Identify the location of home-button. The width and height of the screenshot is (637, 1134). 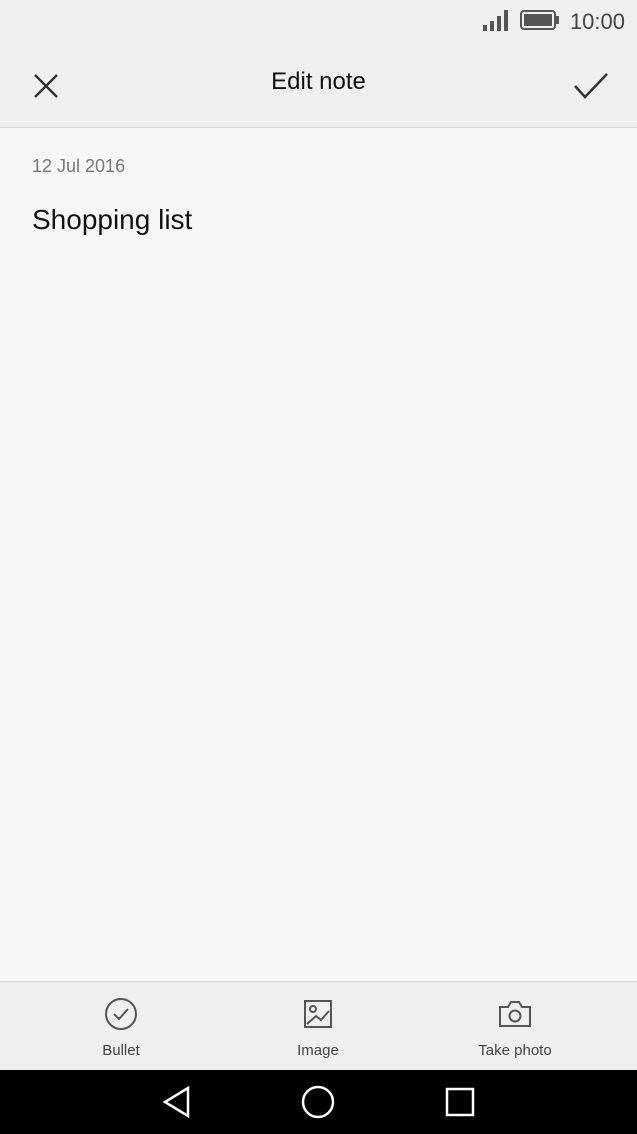
(318, 1102).